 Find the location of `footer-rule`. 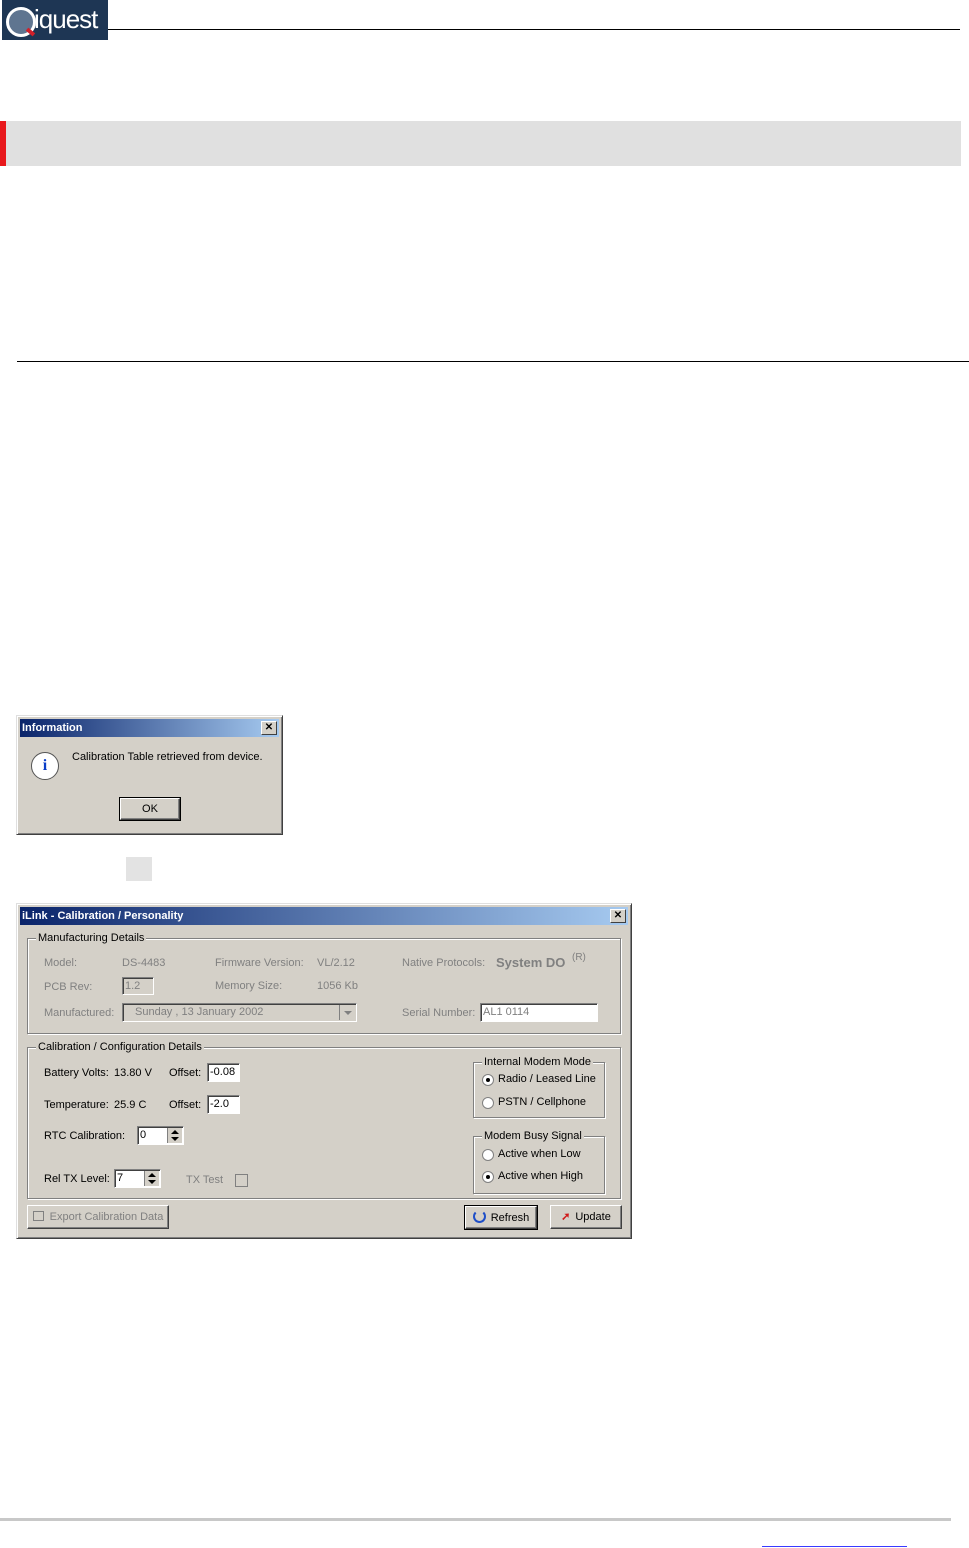

footer-rule is located at coordinates (475, 1519).